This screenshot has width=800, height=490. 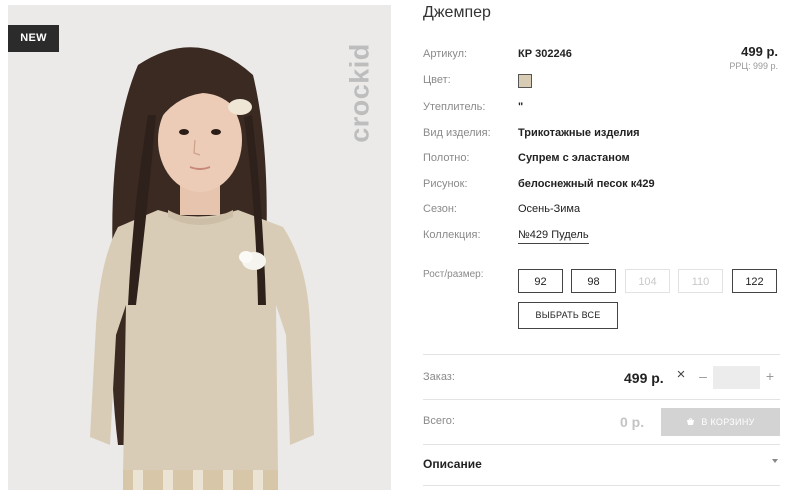 I want to click on order-price: 499 р., so click(x=644, y=378).